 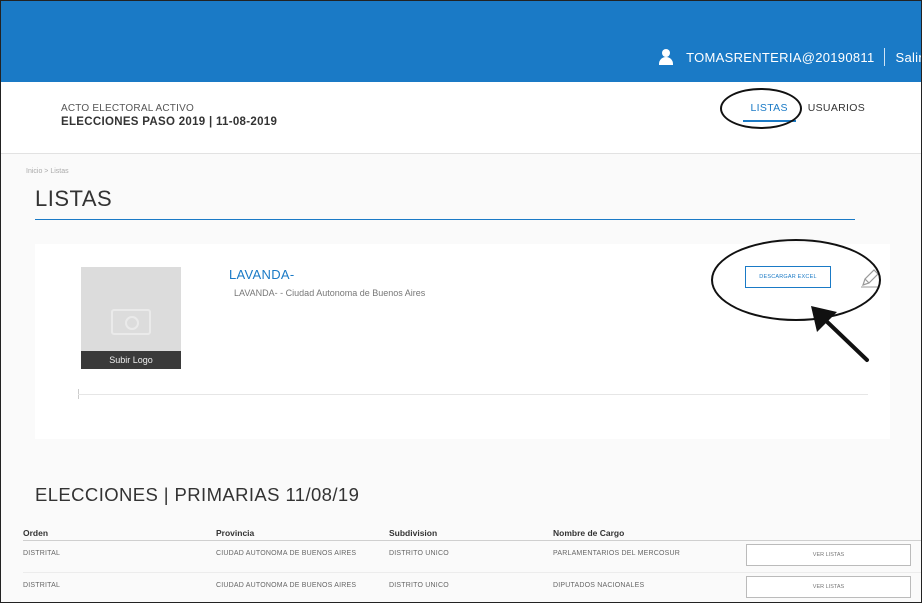 What do you see at coordinates (908, 57) in the screenshot?
I see `logout-link: Salir` at bounding box center [908, 57].